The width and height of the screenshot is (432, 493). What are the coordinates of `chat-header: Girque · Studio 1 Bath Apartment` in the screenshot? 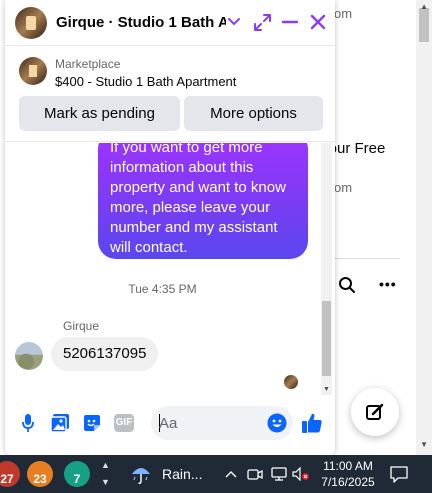 It's located at (170, 23).